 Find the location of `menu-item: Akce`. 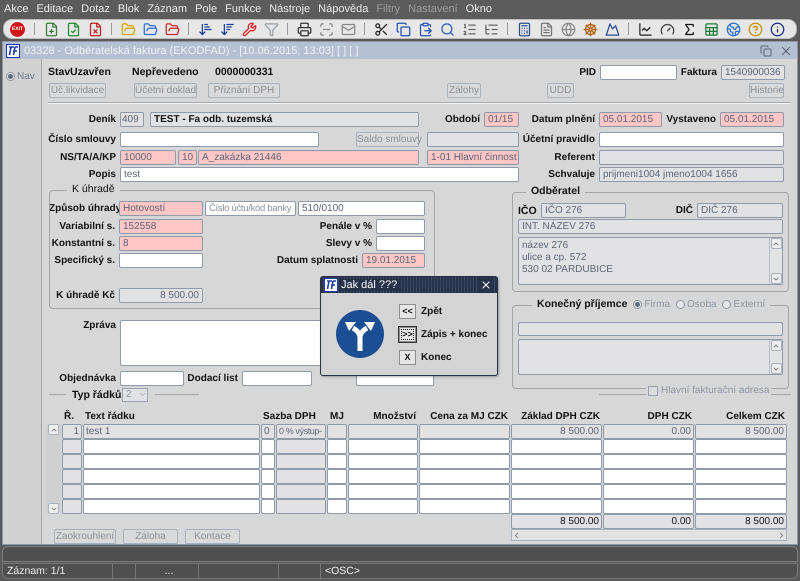

menu-item: Akce is located at coordinates (16, 9).